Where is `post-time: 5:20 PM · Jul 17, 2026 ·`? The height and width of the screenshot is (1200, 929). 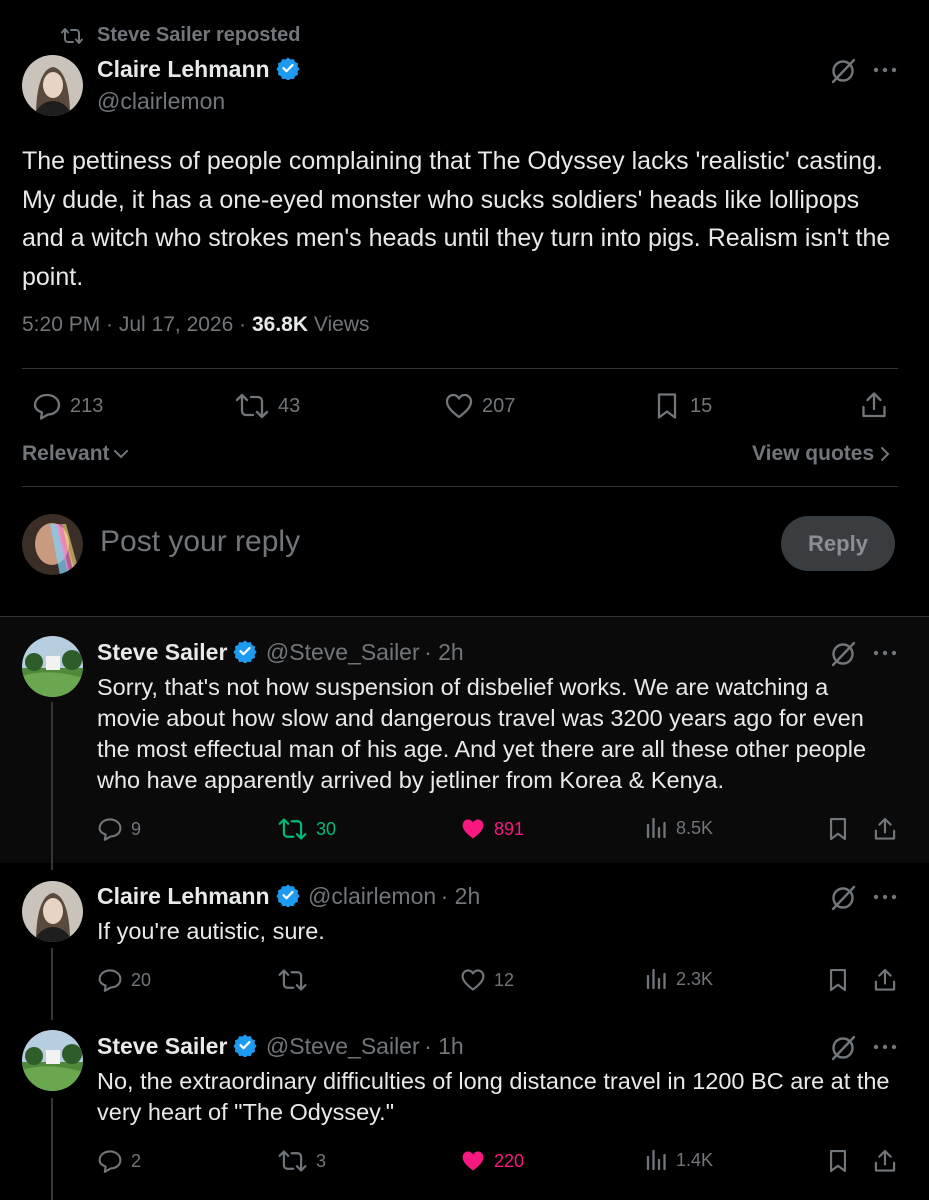 post-time: 5:20 PM · Jul 17, 2026 · is located at coordinates (137, 324).